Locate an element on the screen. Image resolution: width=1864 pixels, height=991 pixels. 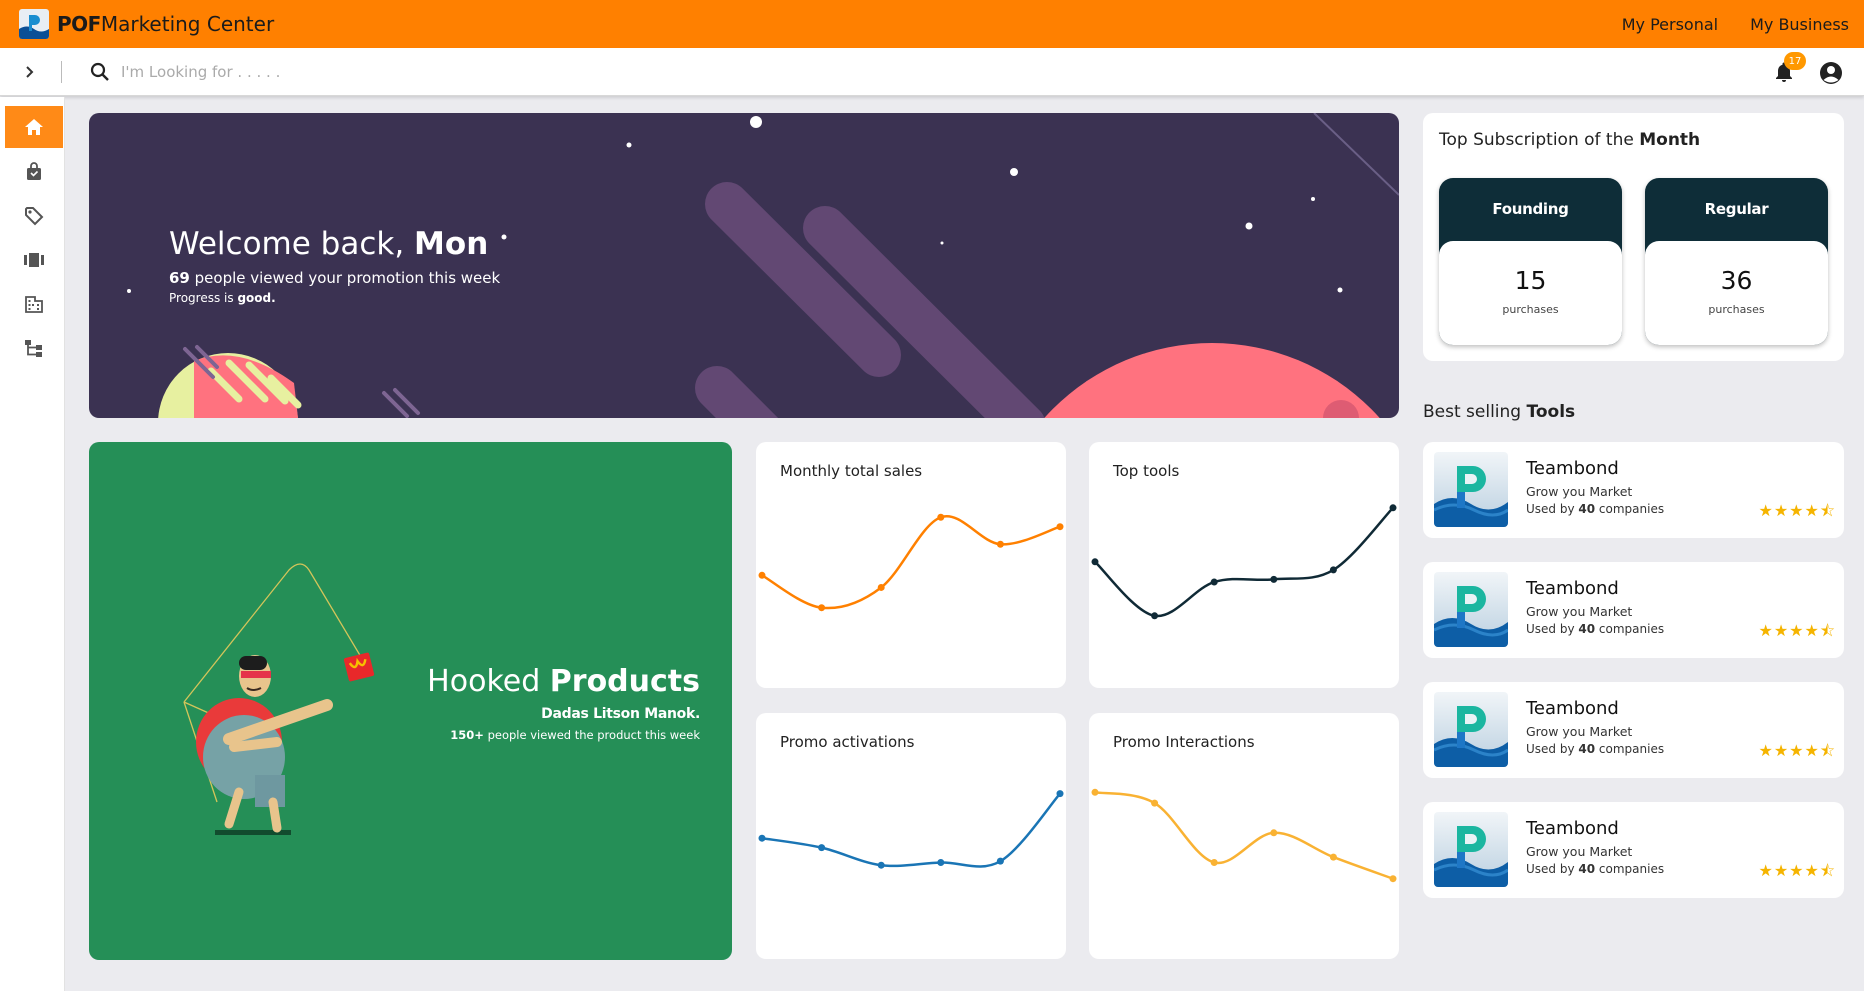
notification-badge: 17 is located at coordinates (1795, 61).